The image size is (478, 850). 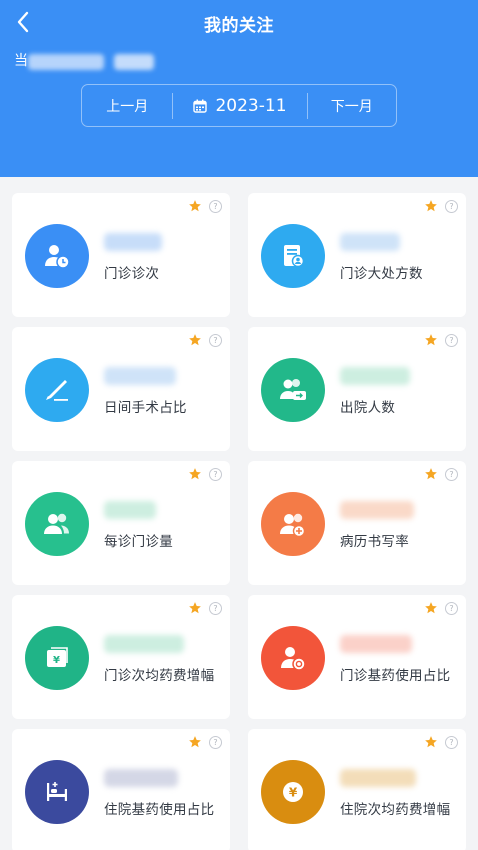 What do you see at coordinates (357, 789) in the screenshot?
I see `metric-card: ? ¥ 住院次均药费增幅` at bounding box center [357, 789].